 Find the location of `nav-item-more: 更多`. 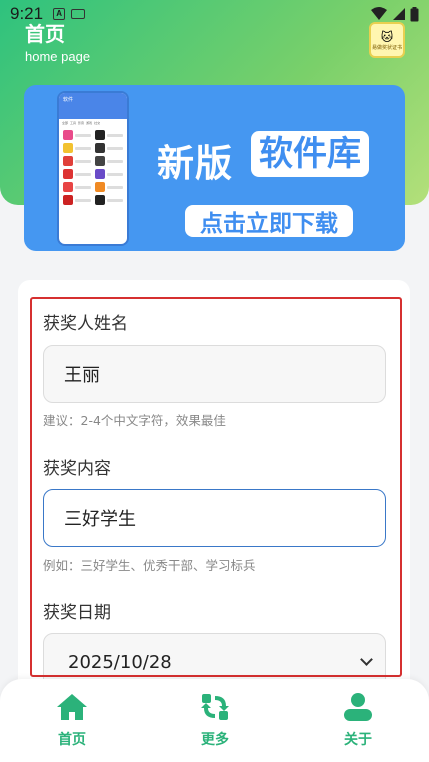

nav-item-more: 更多 is located at coordinates (215, 721).